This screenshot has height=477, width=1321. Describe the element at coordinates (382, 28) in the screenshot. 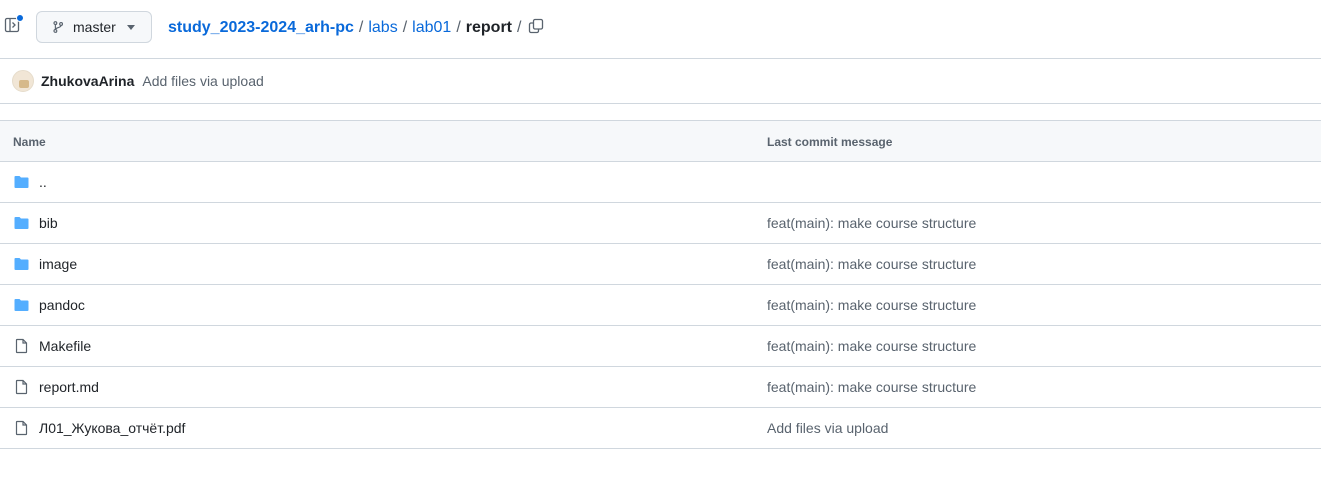

I see `breadcrumb-labs-link: labs` at that location.